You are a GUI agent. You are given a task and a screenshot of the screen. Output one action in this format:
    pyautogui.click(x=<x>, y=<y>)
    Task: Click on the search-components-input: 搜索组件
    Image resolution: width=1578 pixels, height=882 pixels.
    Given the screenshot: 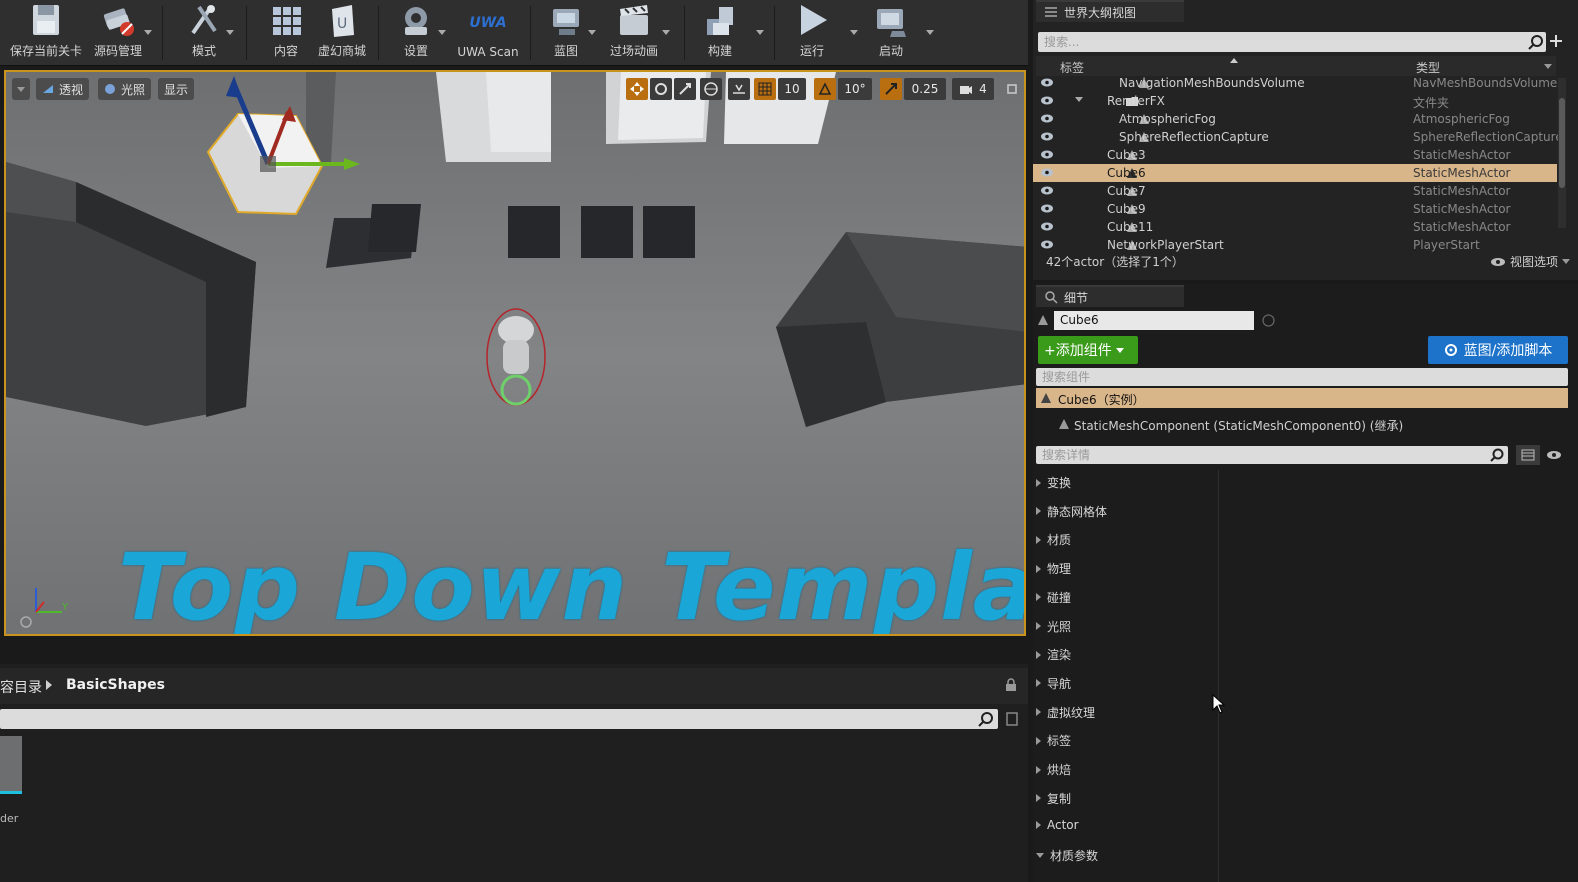 What is the action you would take?
    pyautogui.click(x=1302, y=377)
    